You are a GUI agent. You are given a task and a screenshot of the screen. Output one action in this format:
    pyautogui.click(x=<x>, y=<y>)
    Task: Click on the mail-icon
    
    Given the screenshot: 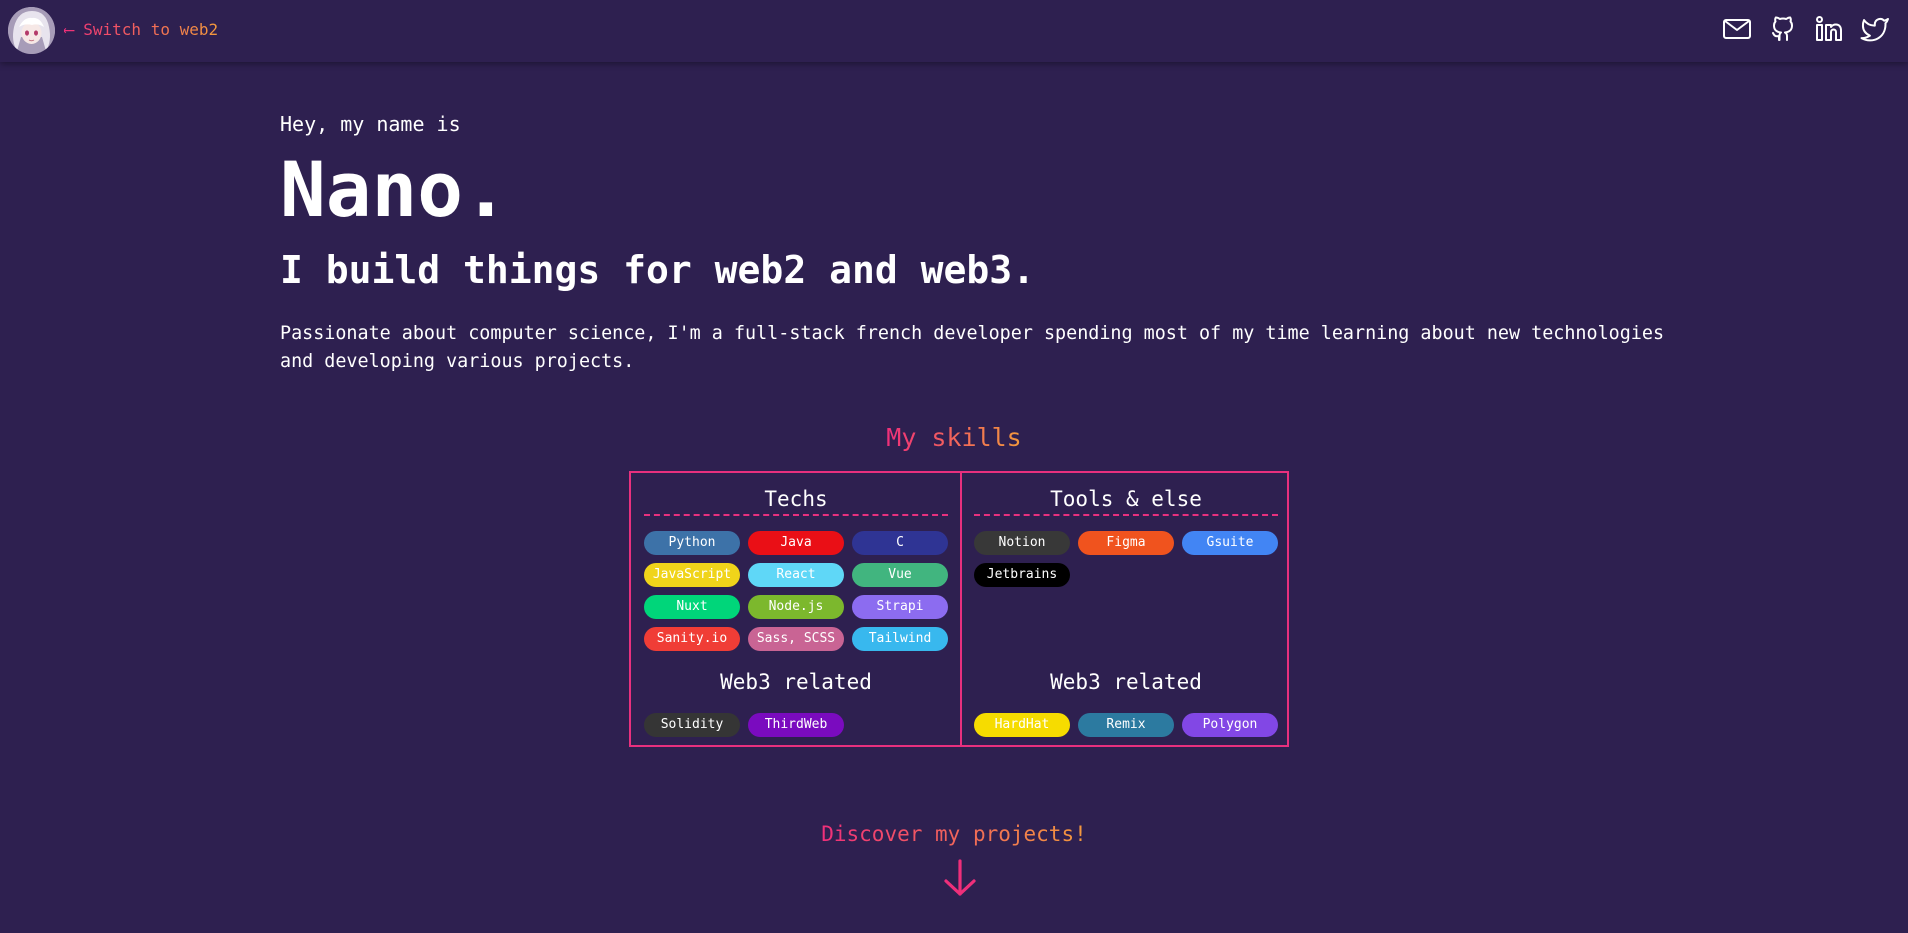 What is the action you would take?
    pyautogui.click(x=1737, y=29)
    